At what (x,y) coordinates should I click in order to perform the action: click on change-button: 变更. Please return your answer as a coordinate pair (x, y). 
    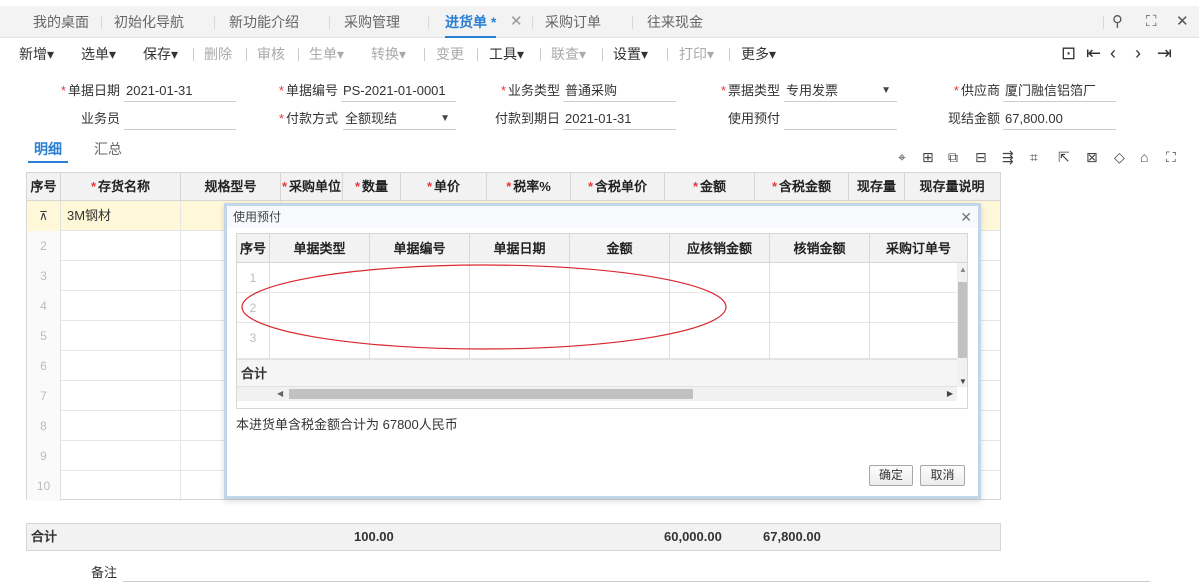
    Looking at the image, I should click on (450, 54).